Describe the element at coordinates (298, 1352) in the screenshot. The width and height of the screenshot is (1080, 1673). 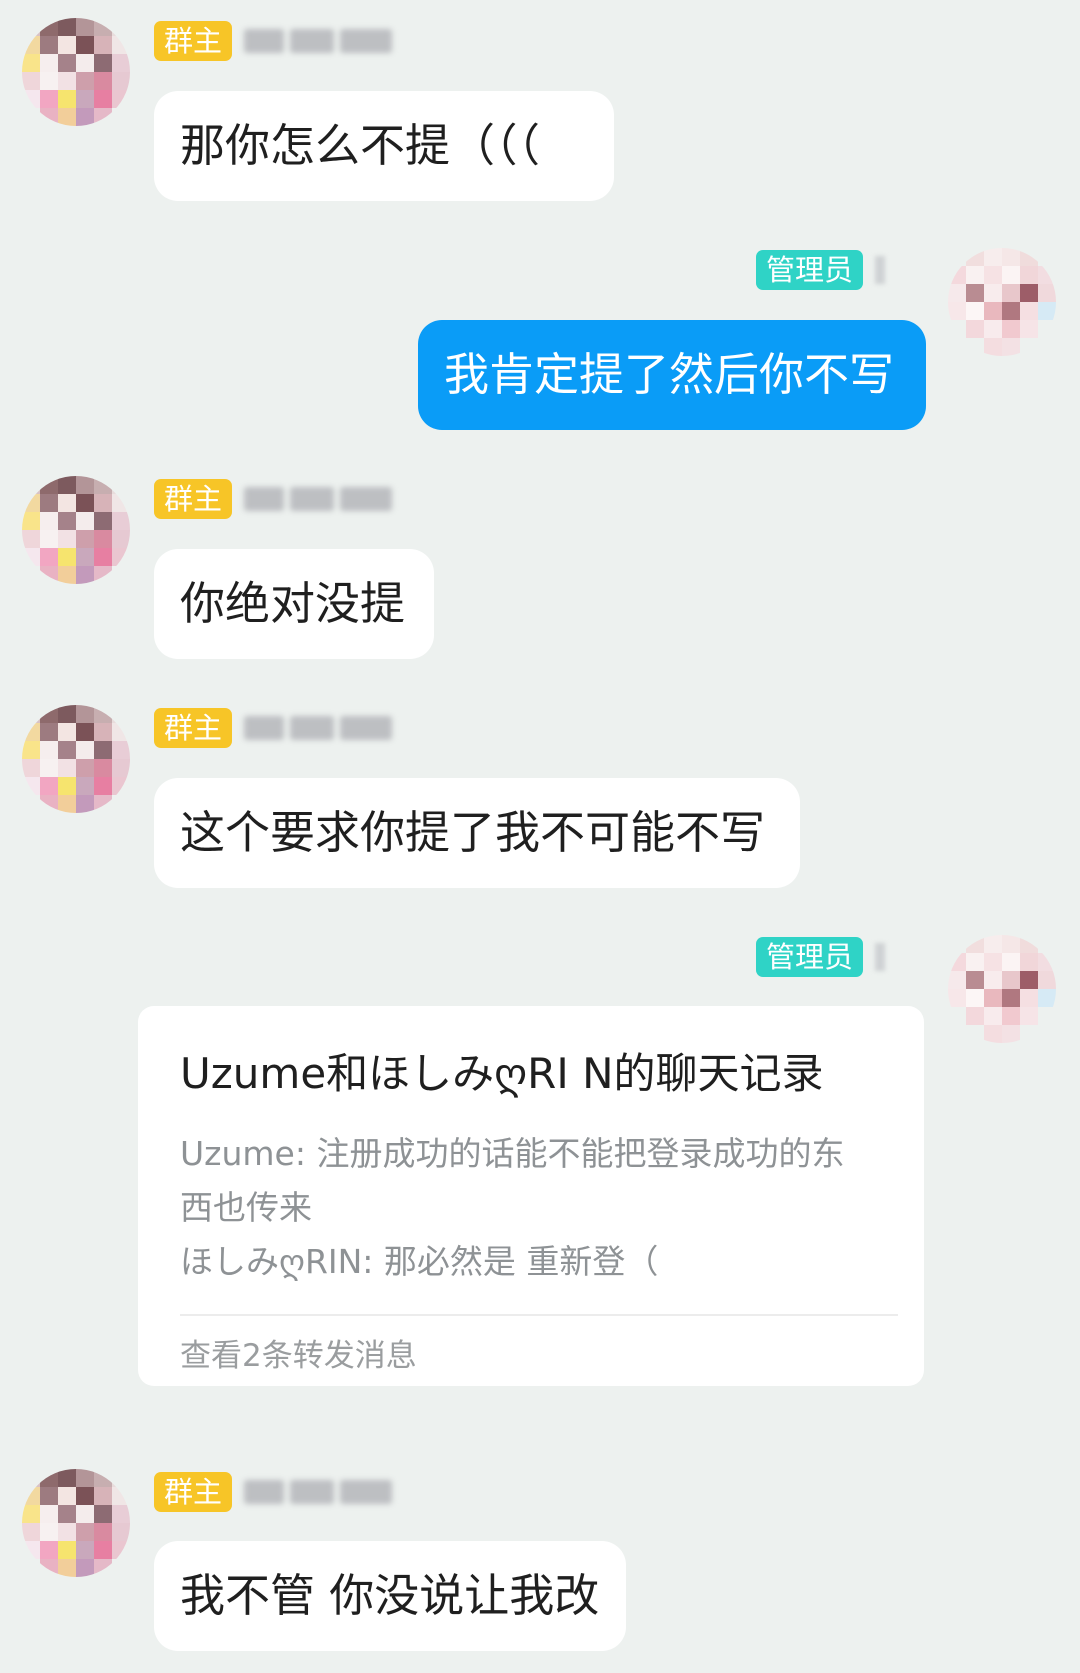
I see `view-forwarded-messages-link: 查看2条转发消息` at that location.